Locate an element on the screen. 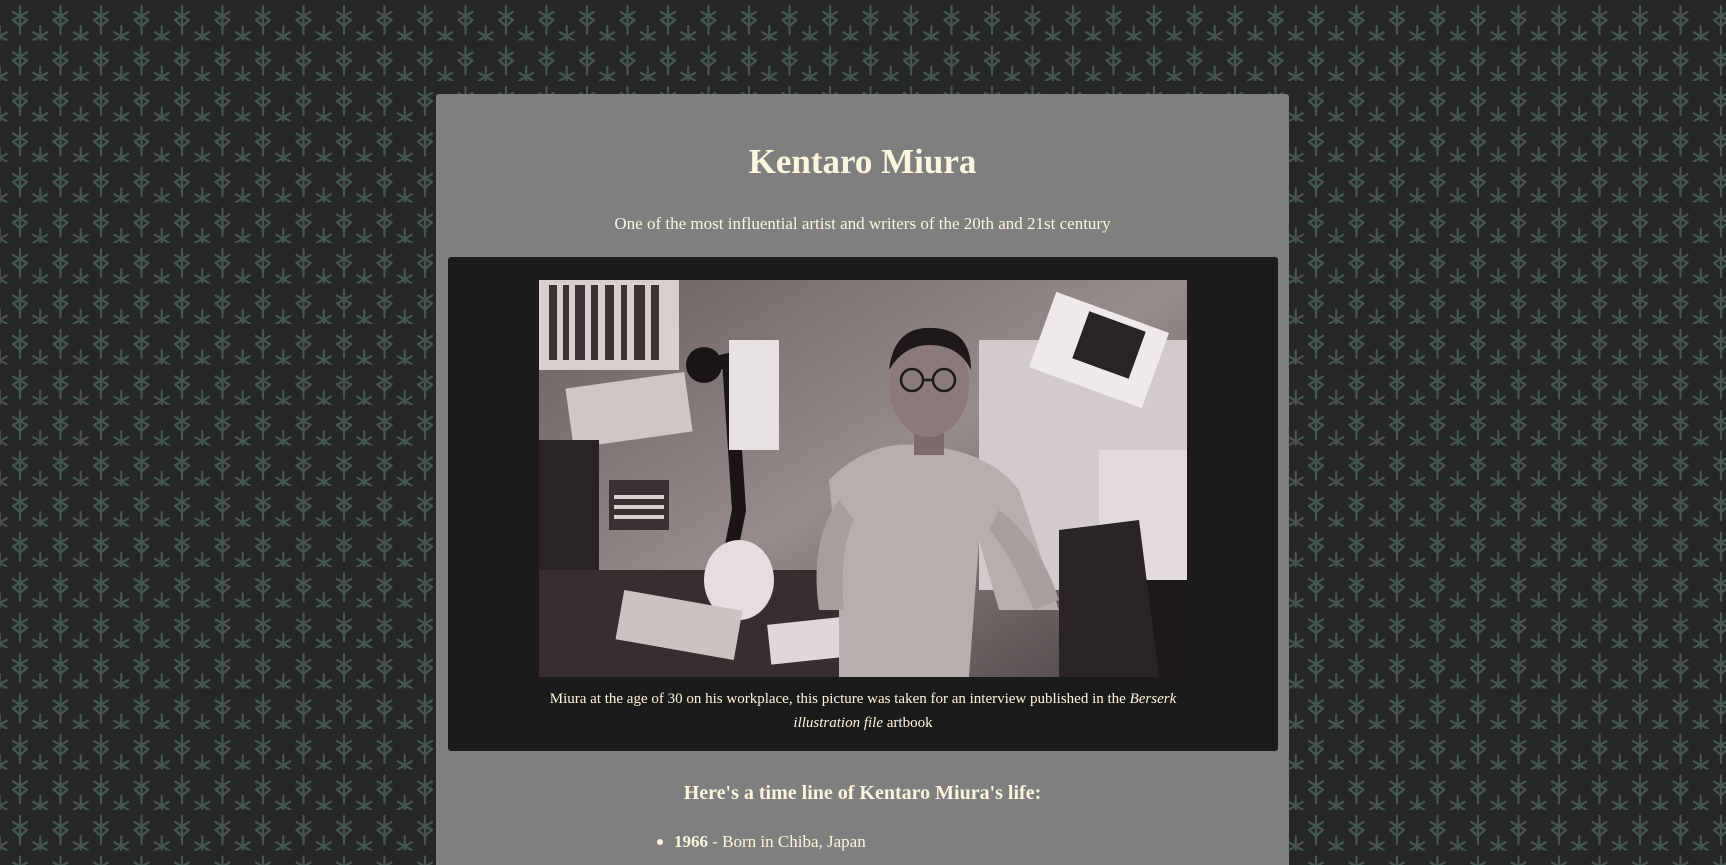 This screenshot has height=865, width=1726. timeline-list: 1966 - Born in Chiba, Japan is located at coordinates (759, 842).